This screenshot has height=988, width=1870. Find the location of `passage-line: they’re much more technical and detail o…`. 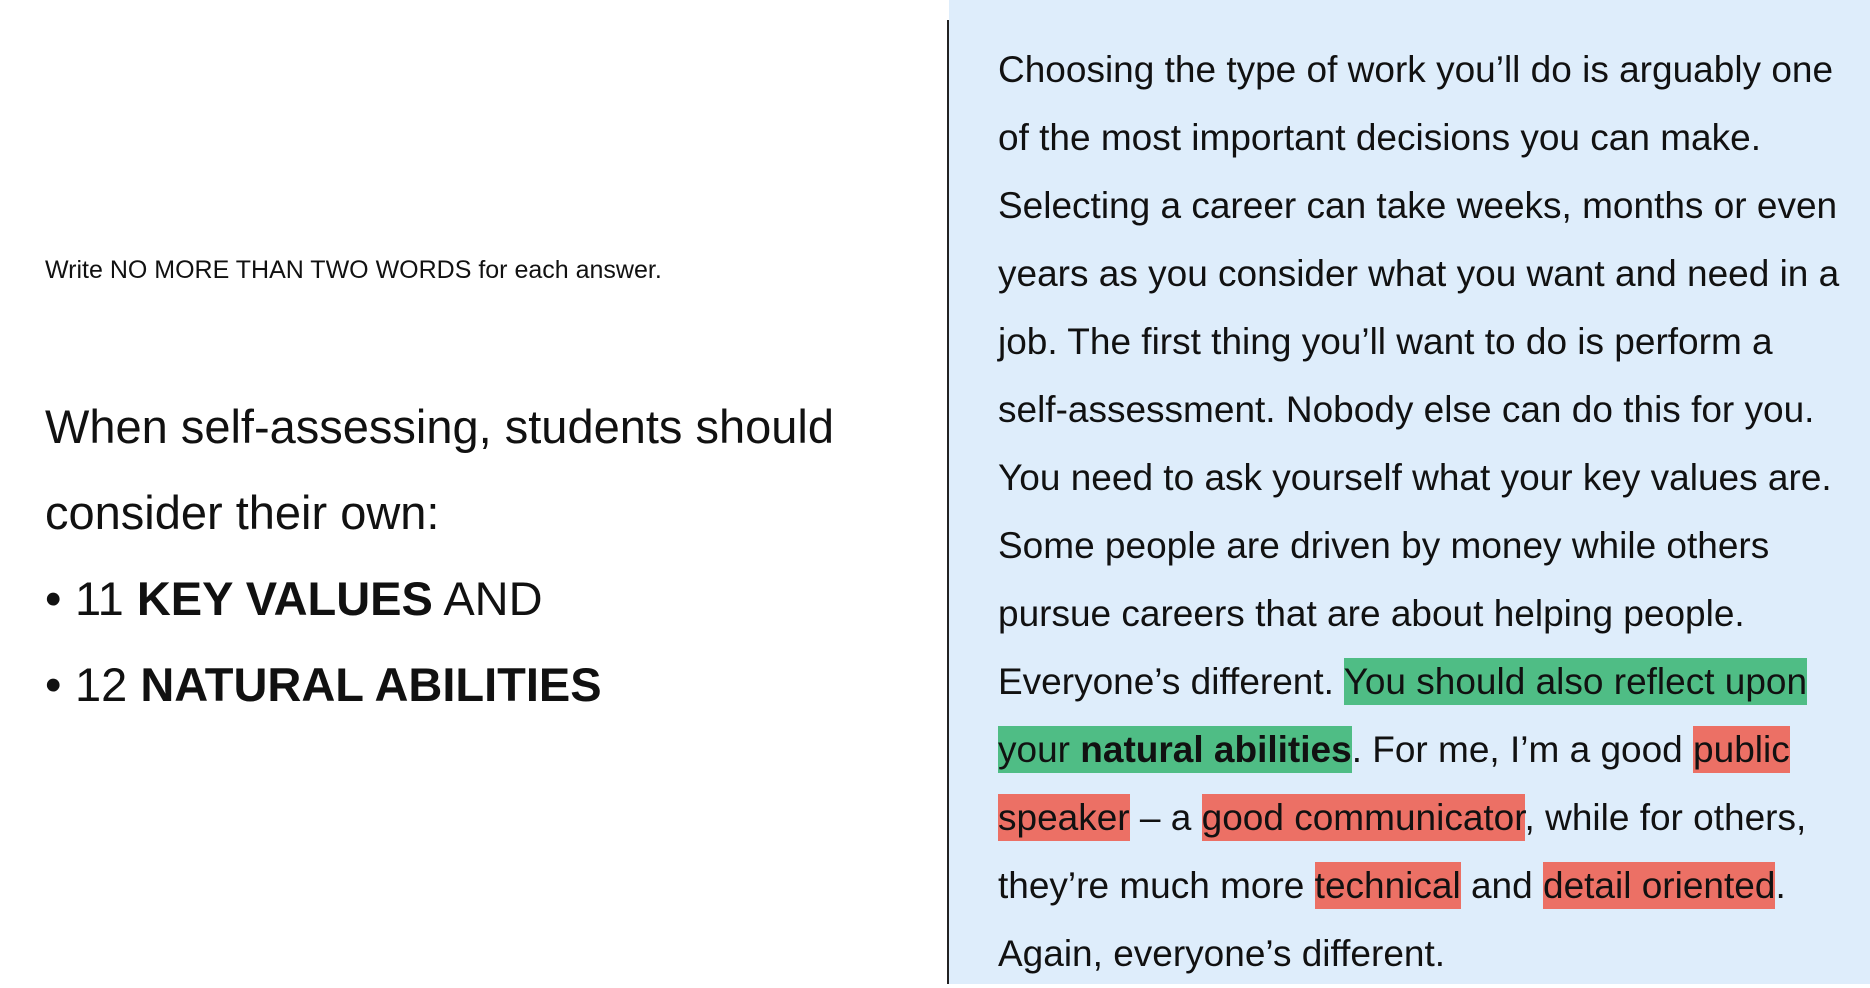

passage-line: they’re much more technical and detail o… is located at coordinates (1428, 886).